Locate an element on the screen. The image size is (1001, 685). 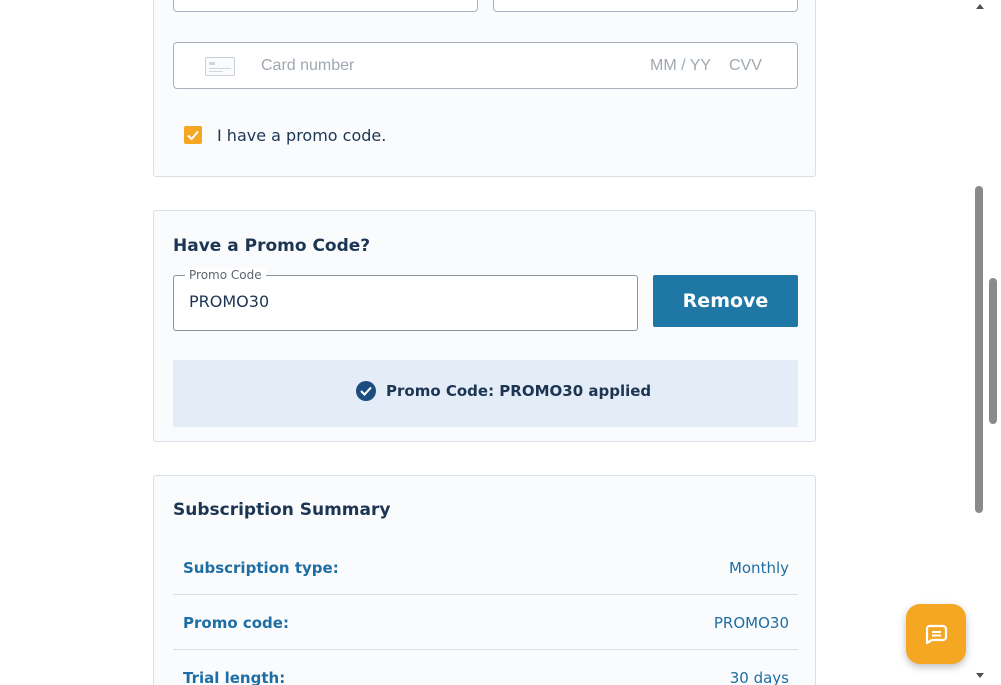
card-number-placeholder: Card number is located at coordinates (308, 65).